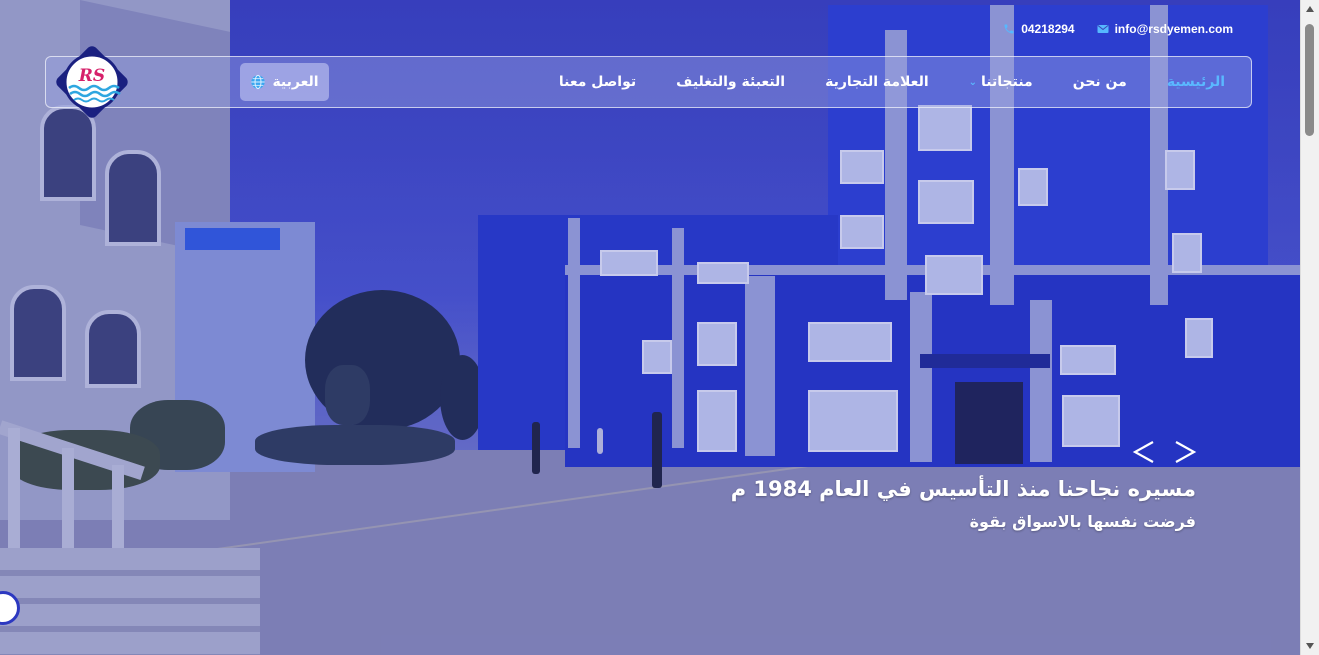  Describe the element at coordinates (1310, 646) in the screenshot. I see `scroll-down-icon` at that location.